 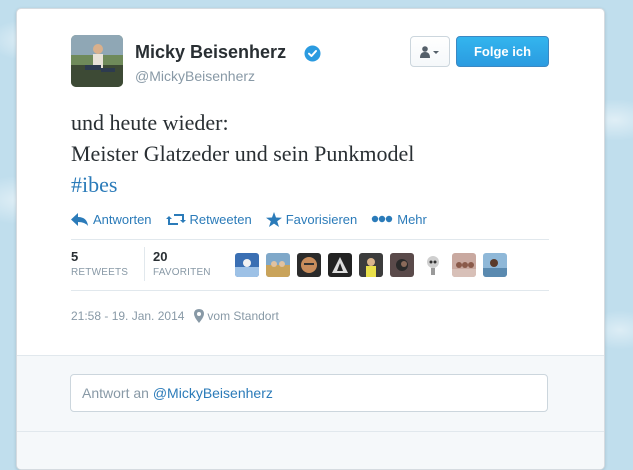 I want to click on stat-separator, so click(x=144, y=264).